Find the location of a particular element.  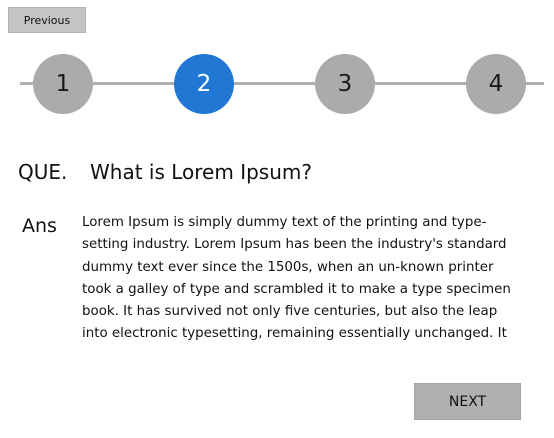

step-4: 4 is located at coordinates (496, 84).